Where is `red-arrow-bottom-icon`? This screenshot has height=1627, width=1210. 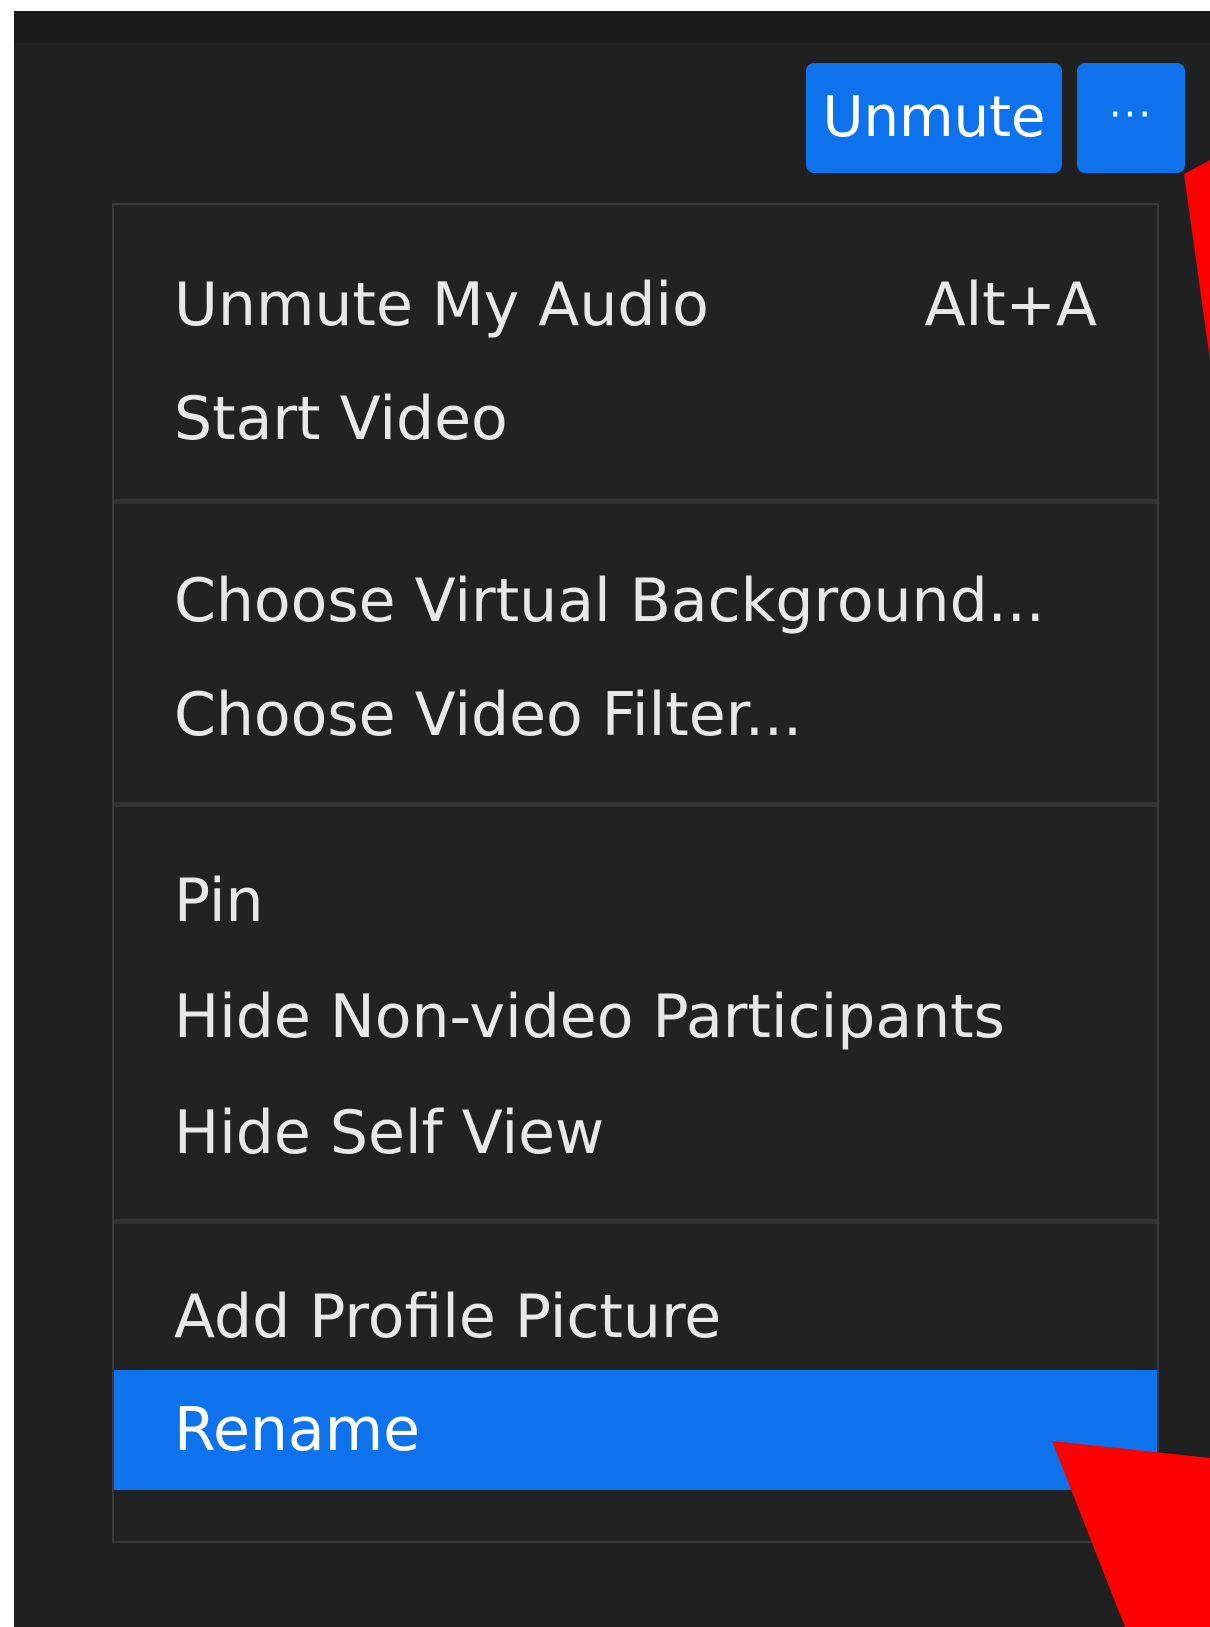 red-arrow-bottom-icon is located at coordinates (1131, 1534).